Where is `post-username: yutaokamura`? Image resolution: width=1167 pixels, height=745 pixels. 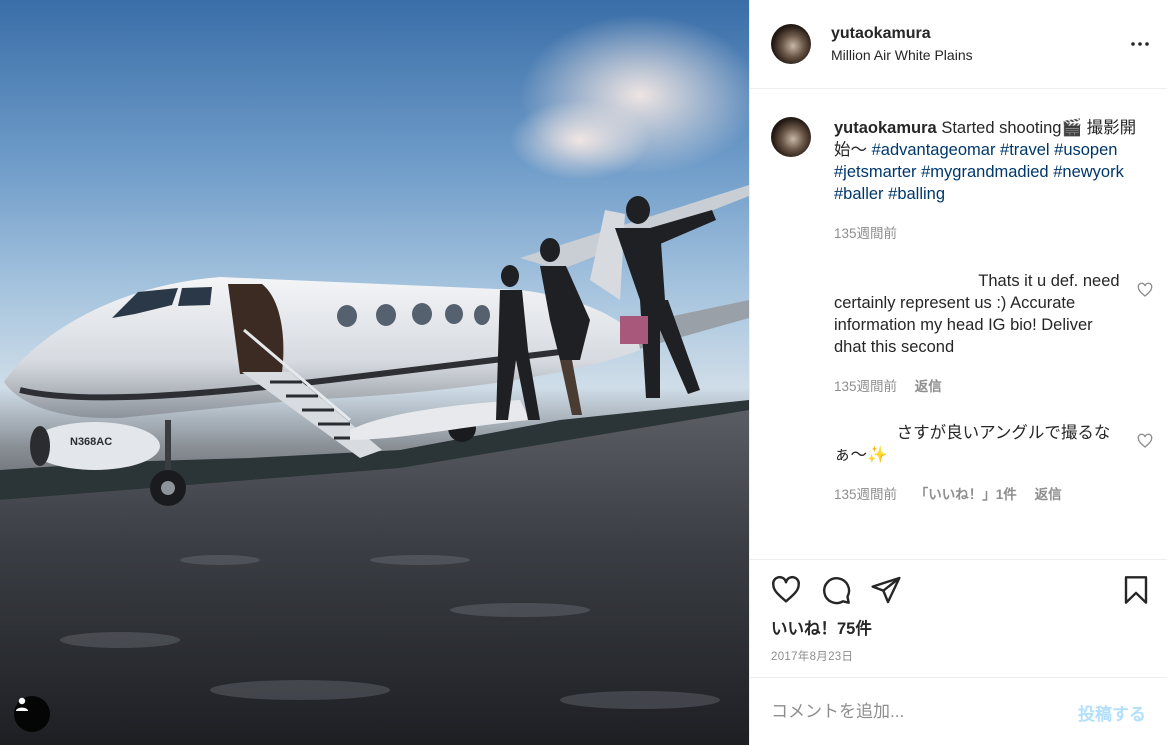 post-username: yutaokamura is located at coordinates (881, 34).